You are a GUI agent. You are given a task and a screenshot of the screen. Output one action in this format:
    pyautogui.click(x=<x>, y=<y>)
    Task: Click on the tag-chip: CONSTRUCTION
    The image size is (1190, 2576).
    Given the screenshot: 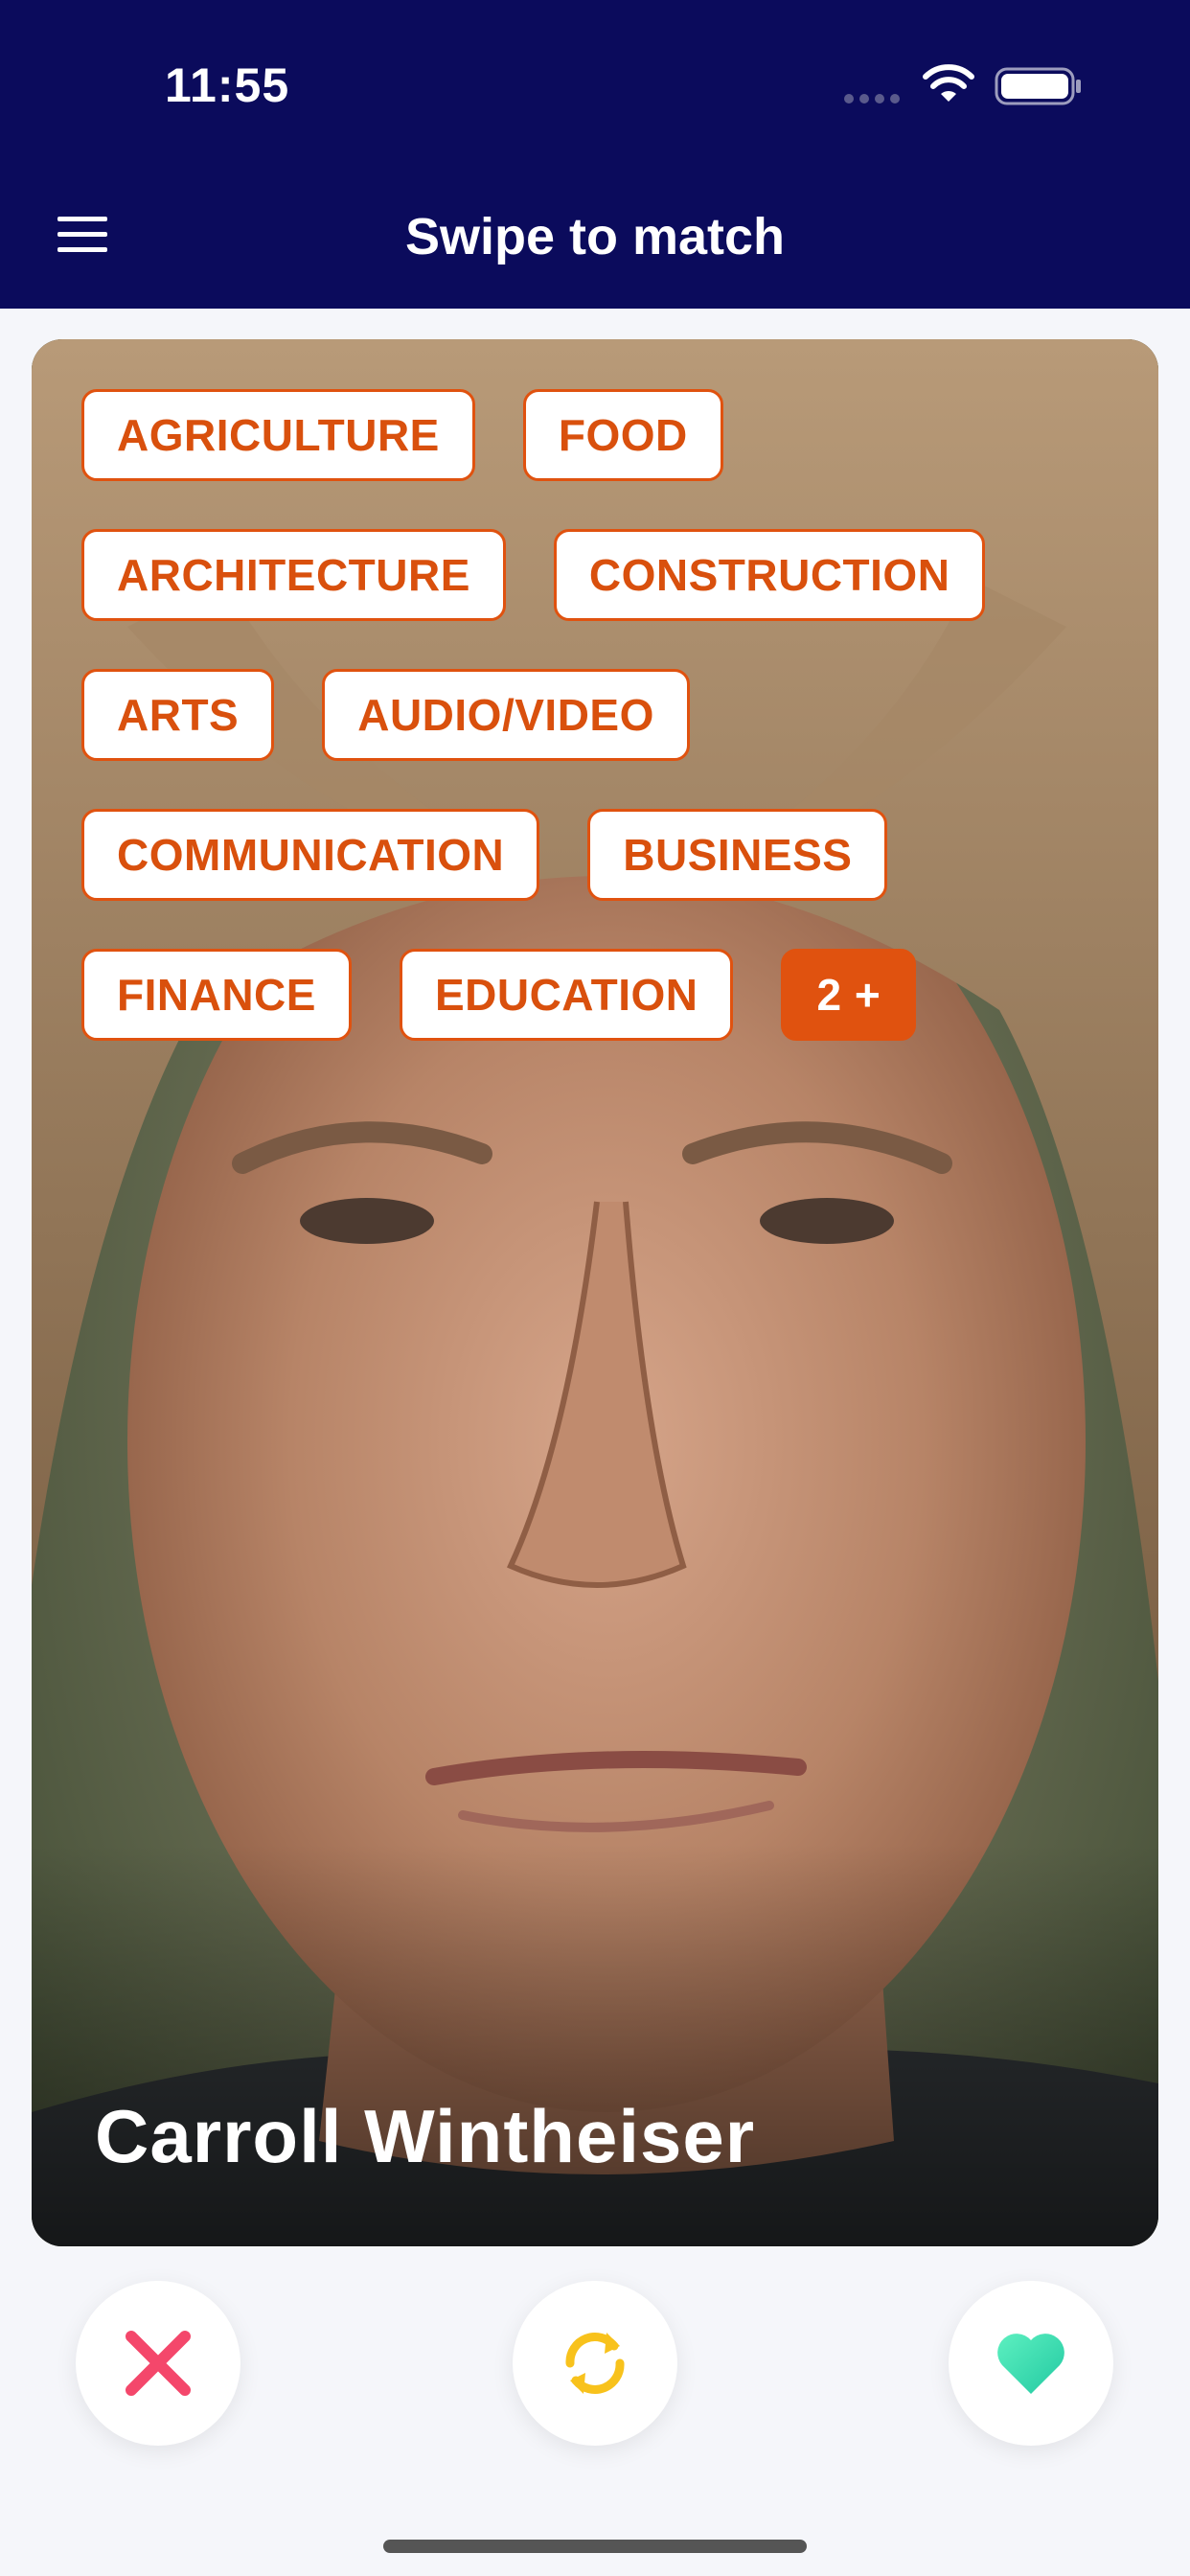 What is the action you would take?
    pyautogui.click(x=770, y=575)
    